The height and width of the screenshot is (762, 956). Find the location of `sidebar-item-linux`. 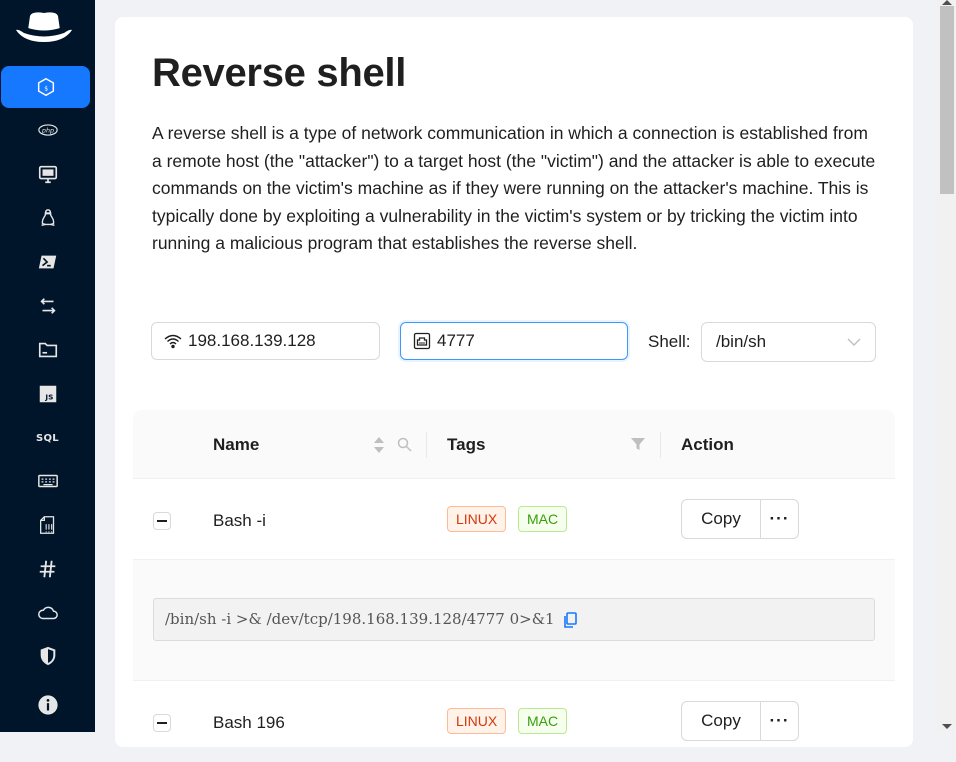

sidebar-item-linux is located at coordinates (47, 218).